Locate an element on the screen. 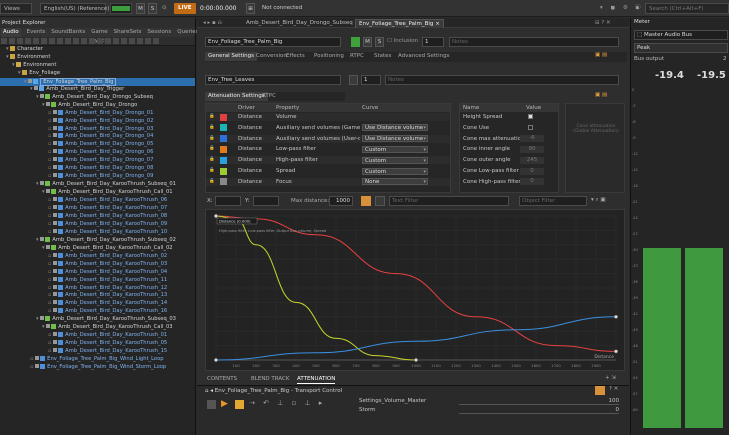  cone-value-field: -6 is located at coordinates (532, 139).